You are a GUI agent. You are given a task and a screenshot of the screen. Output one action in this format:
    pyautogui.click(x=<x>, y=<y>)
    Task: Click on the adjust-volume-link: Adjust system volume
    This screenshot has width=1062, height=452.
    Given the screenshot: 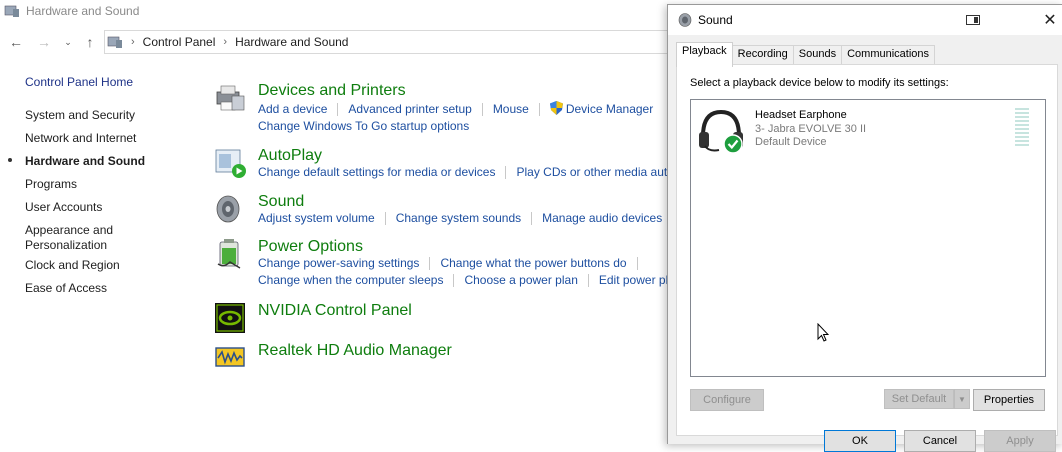 What is the action you would take?
    pyautogui.click(x=316, y=218)
    